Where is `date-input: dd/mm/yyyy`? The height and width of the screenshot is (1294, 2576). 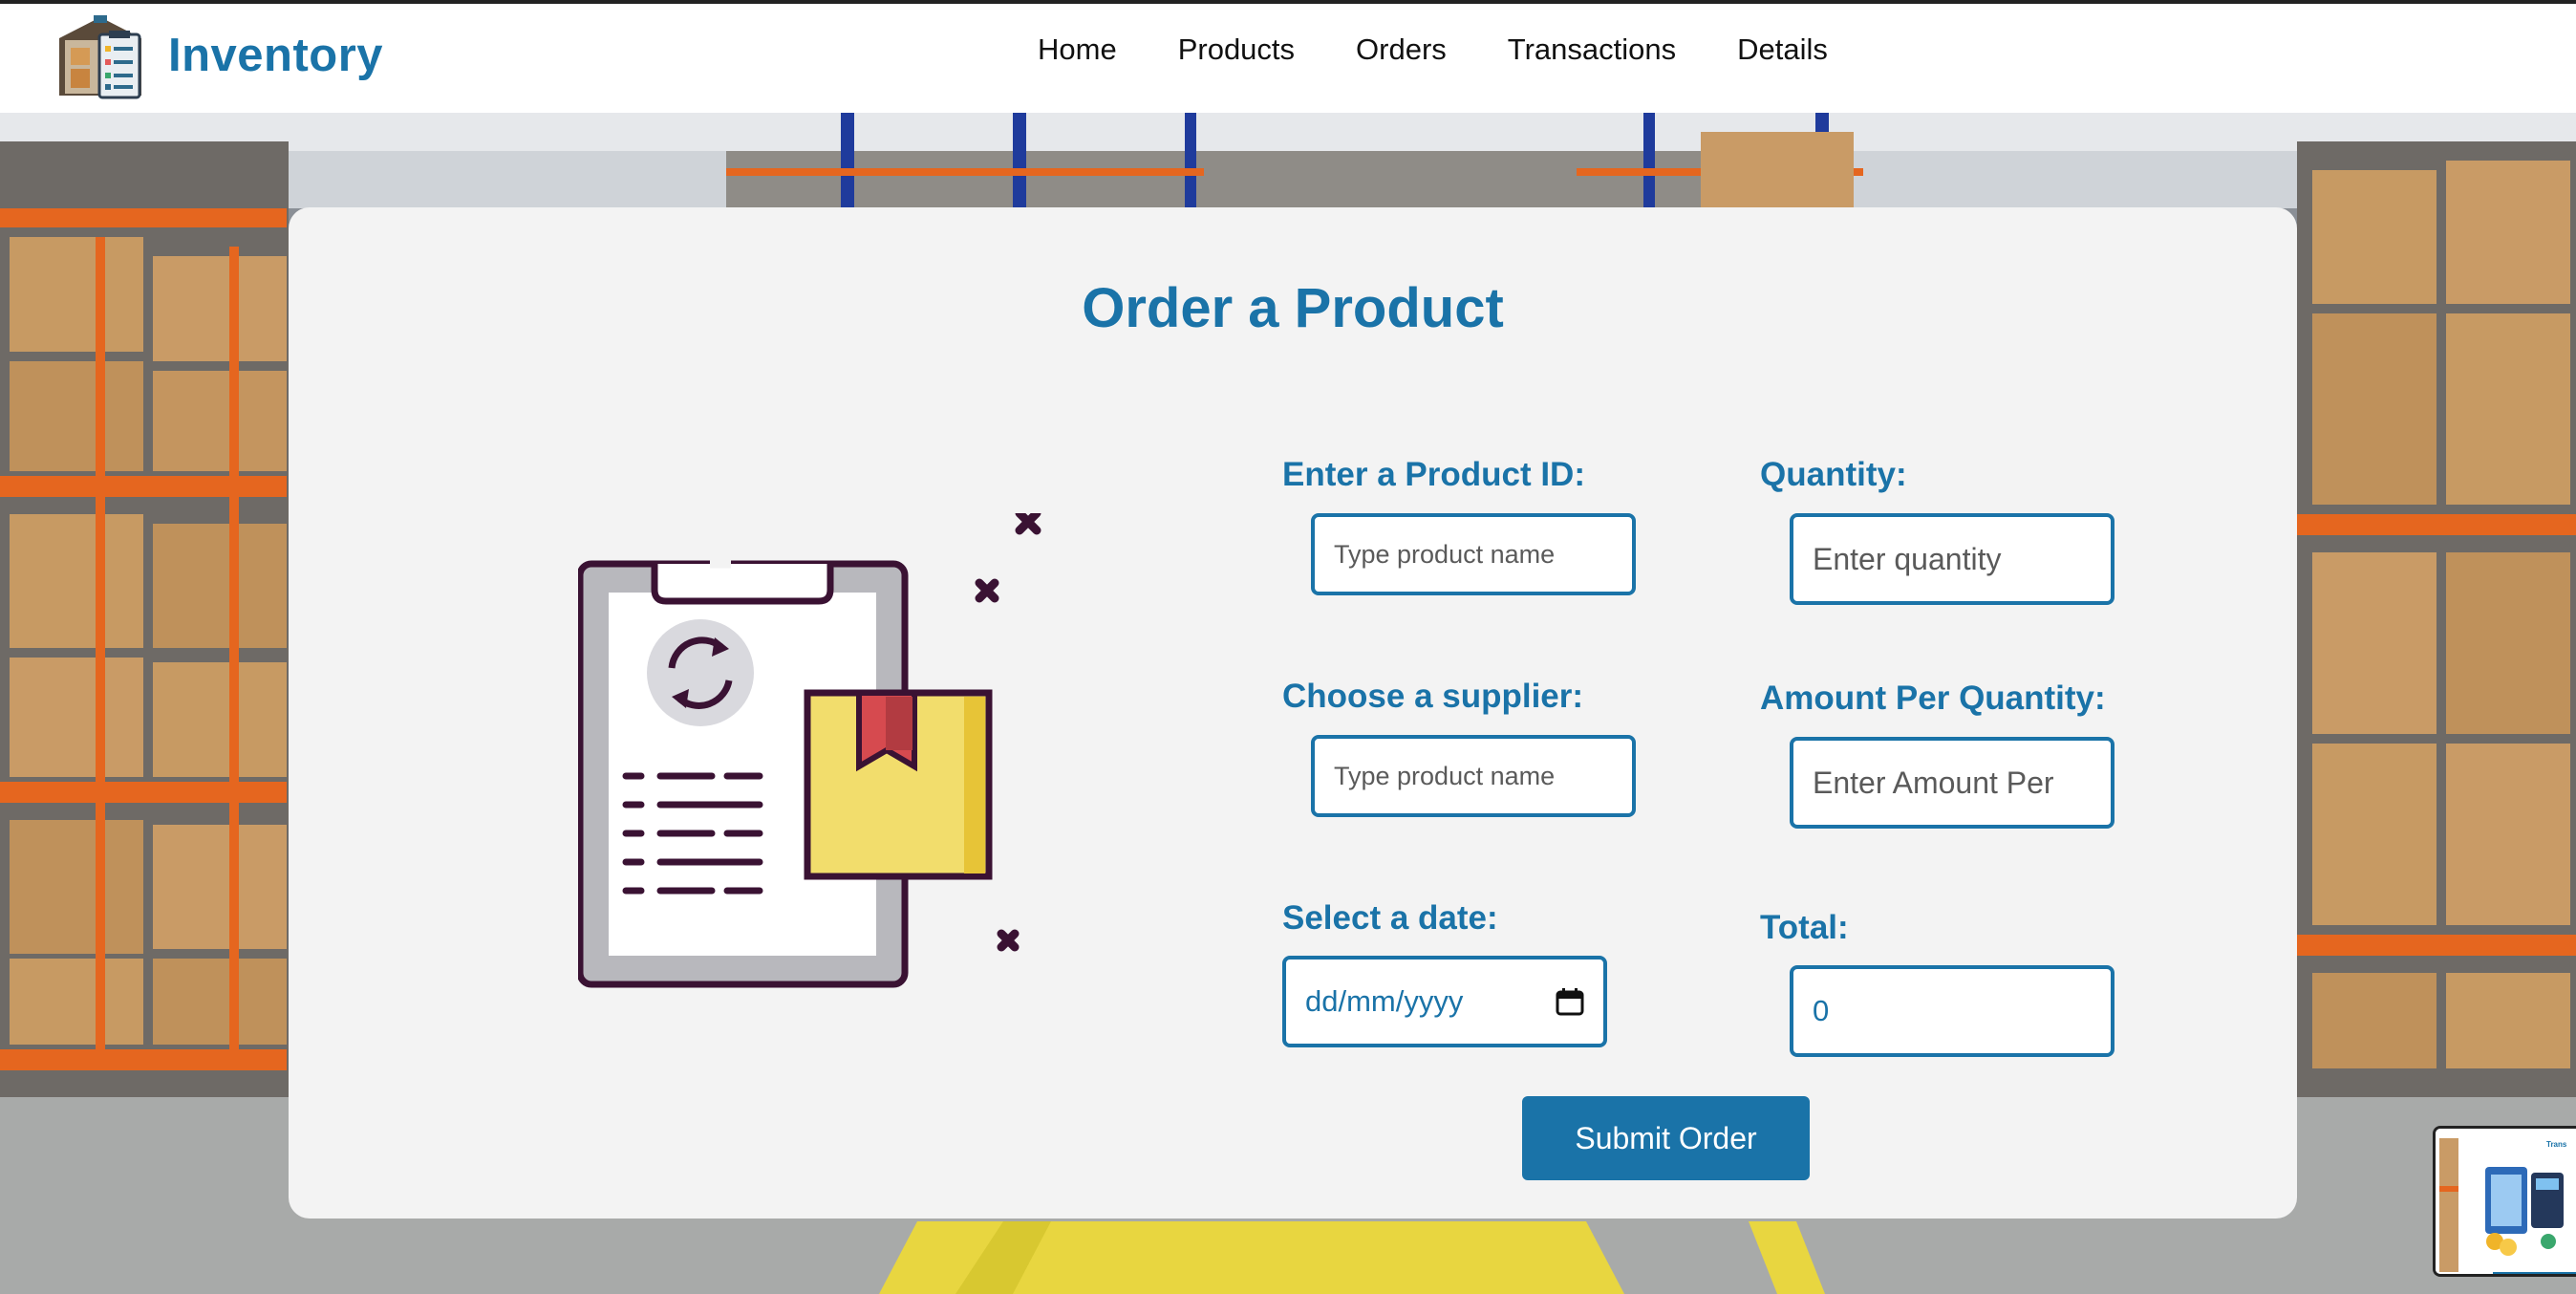 date-input: dd/mm/yyyy is located at coordinates (1444, 1001).